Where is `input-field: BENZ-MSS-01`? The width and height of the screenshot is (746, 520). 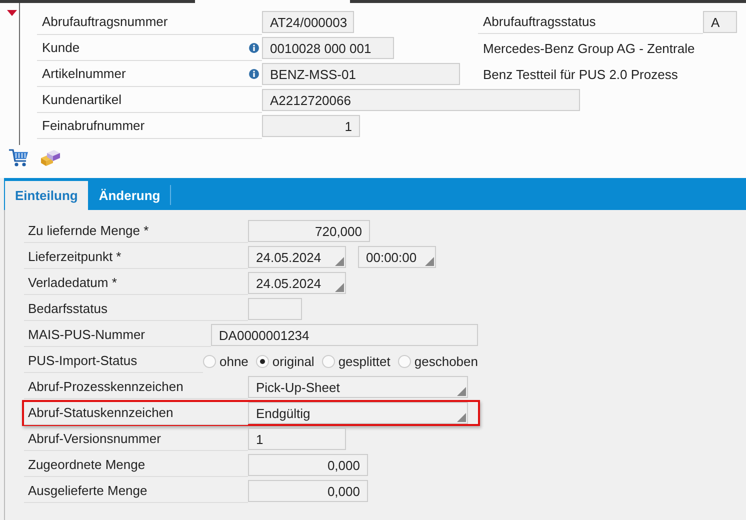 input-field: BENZ-MSS-01 is located at coordinates (361, 74).